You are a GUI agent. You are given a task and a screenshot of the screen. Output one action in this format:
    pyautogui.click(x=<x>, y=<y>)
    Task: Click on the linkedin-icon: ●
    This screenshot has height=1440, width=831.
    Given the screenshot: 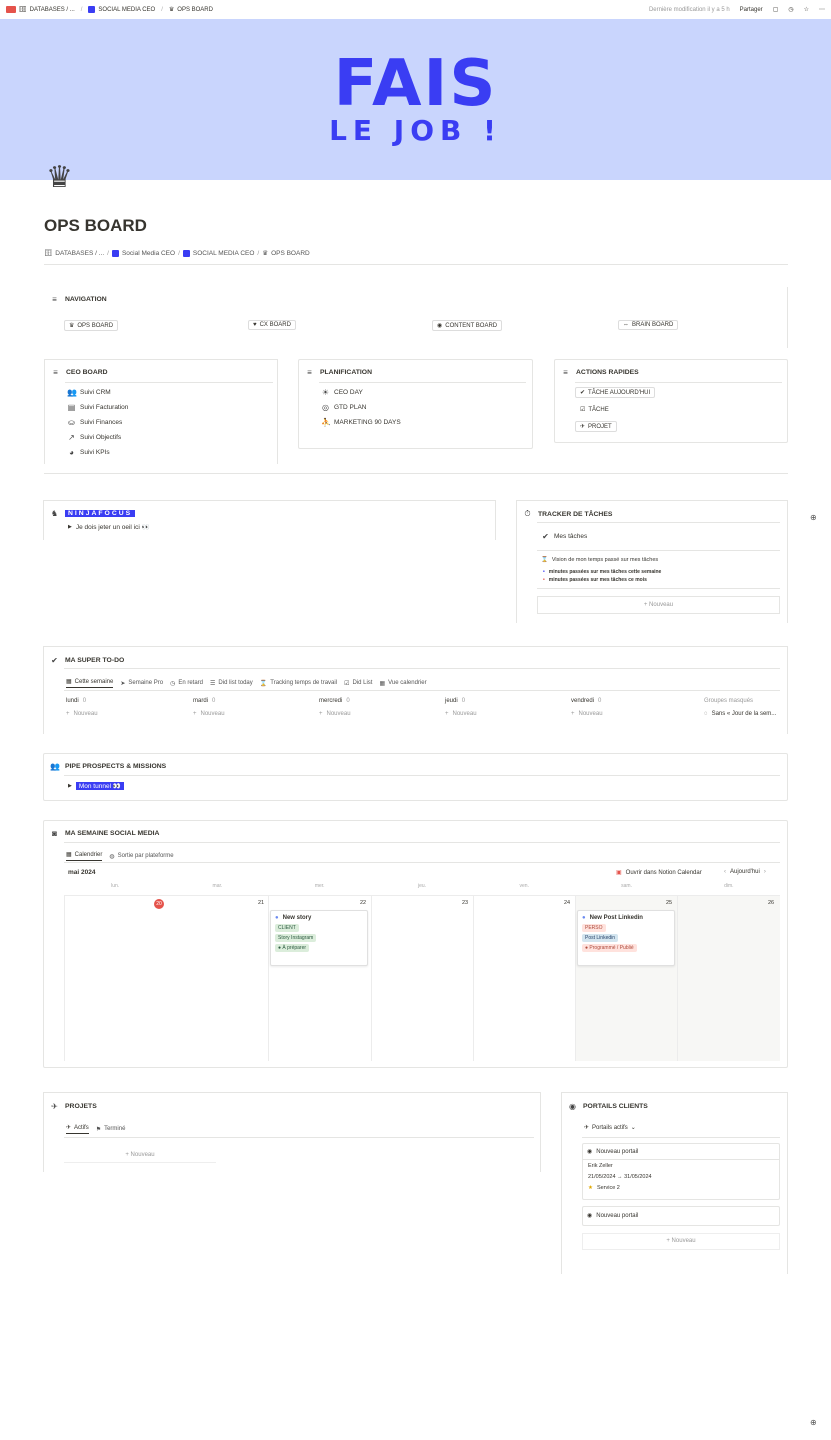 What is the action you would take?
    pyautogui.click(x=584, y=918)
    